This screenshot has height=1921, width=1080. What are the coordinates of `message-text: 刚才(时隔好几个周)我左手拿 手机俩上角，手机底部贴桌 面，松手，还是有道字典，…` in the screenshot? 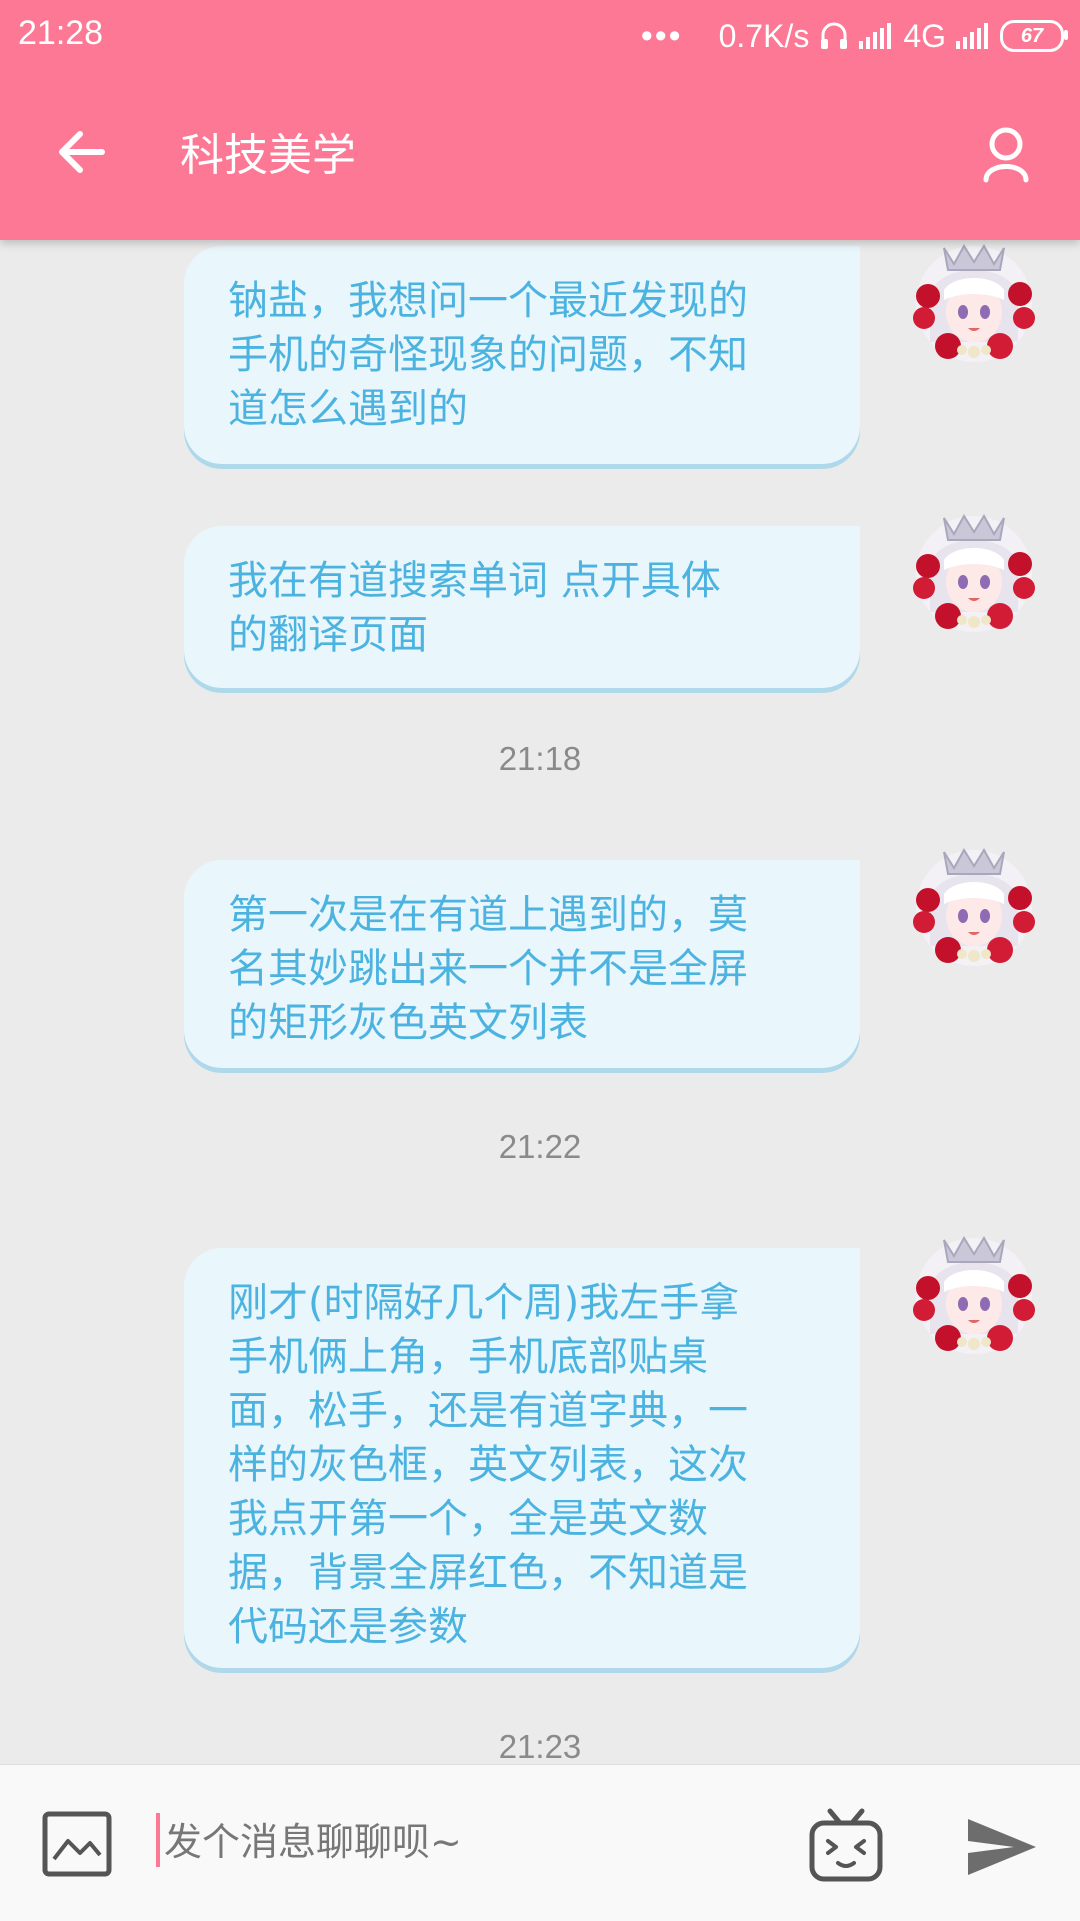 It's located at (488, 1465).